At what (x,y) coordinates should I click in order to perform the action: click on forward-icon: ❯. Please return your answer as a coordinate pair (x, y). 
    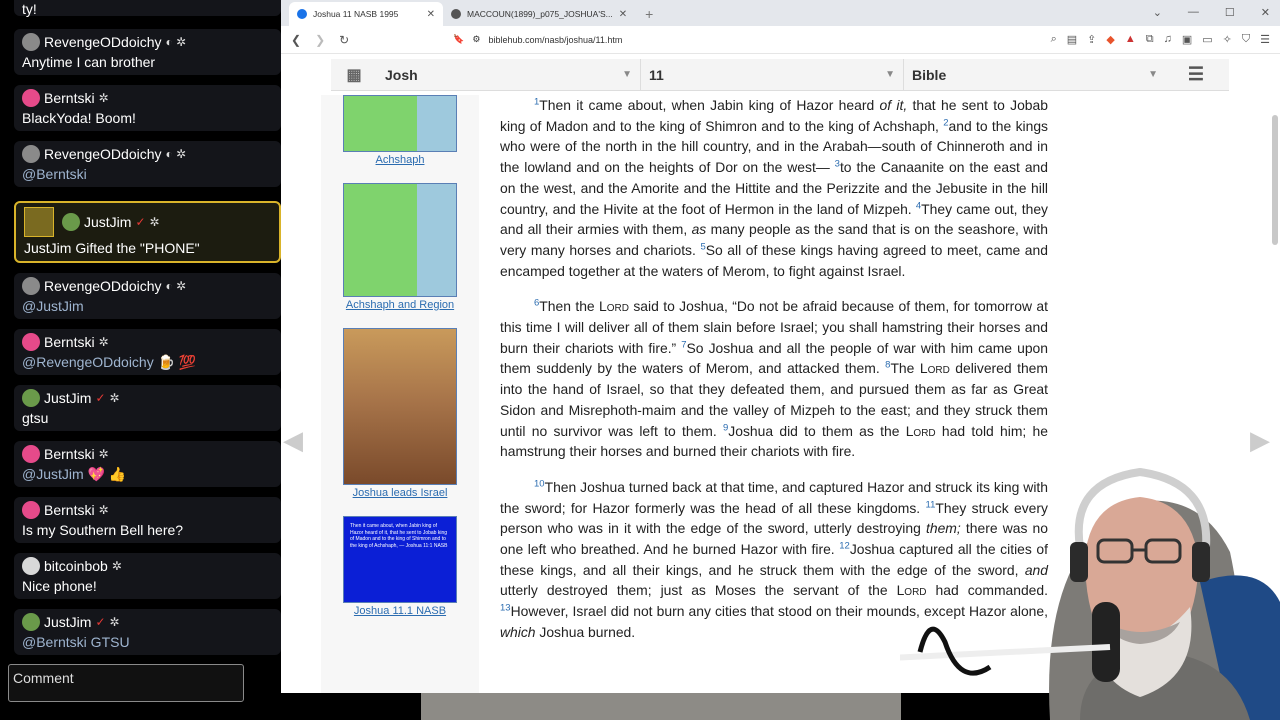
    Looking at the image, I should click on (320, 40).